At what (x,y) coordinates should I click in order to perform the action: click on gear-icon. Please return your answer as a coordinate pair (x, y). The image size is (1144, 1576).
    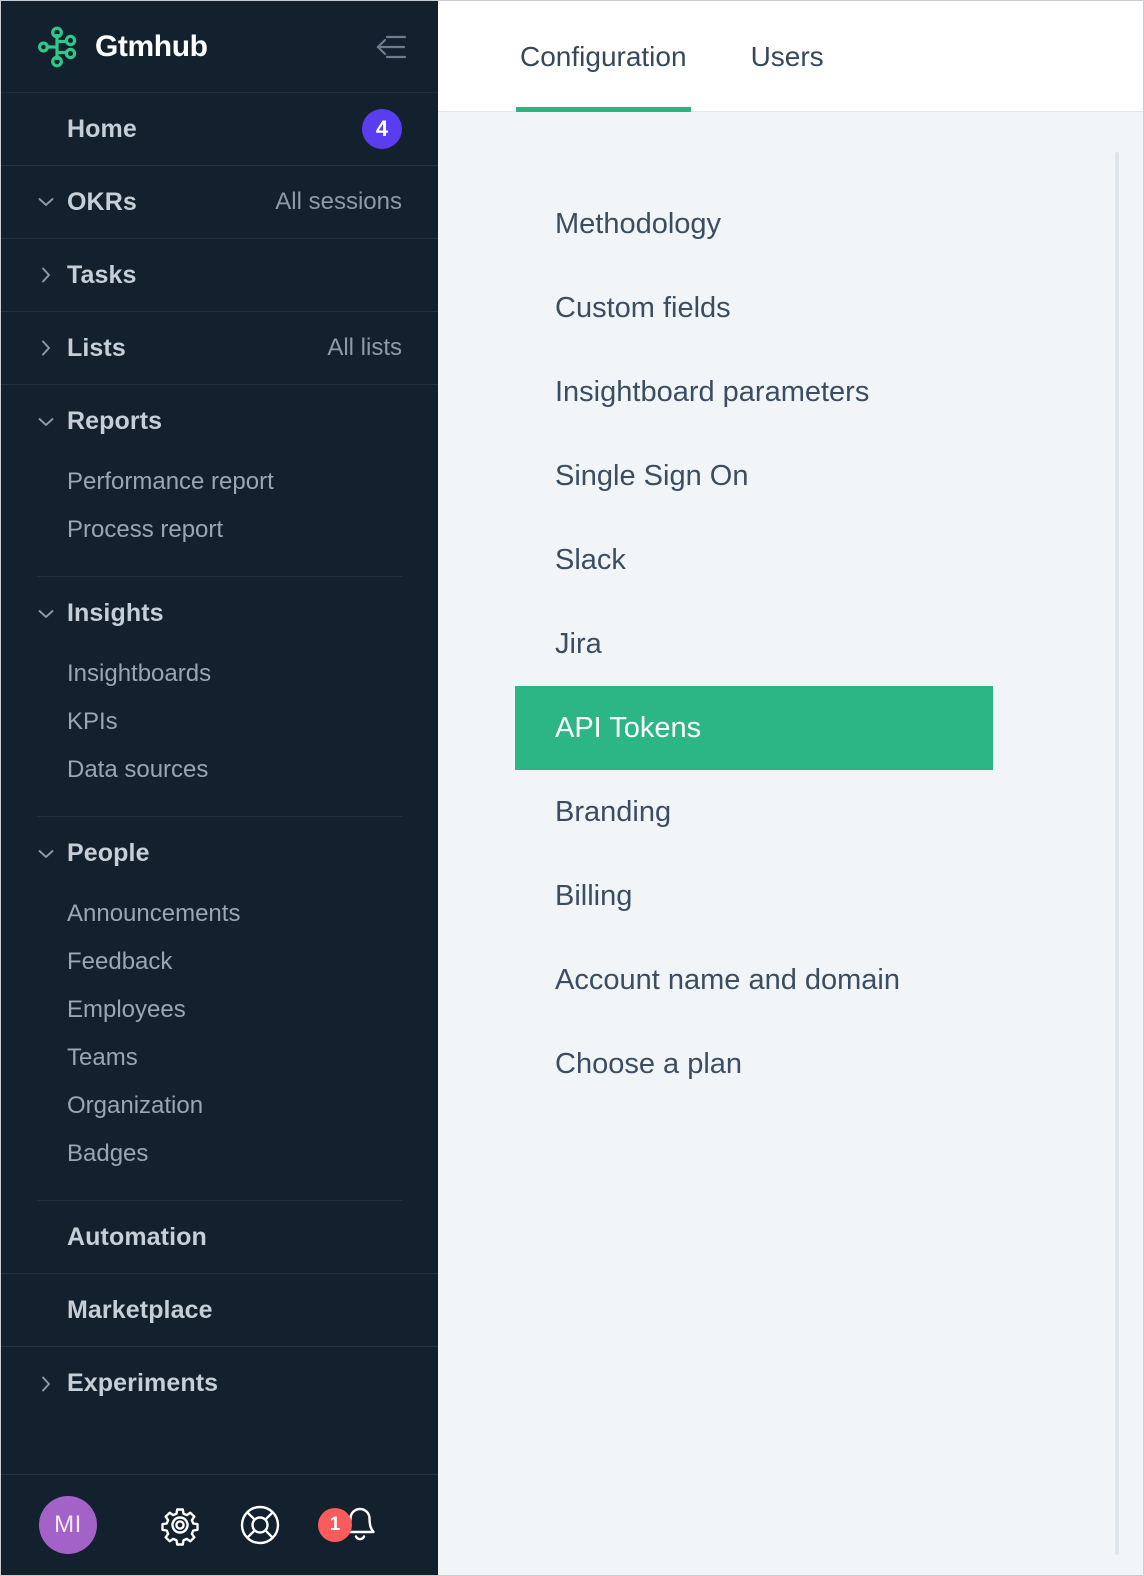
    Looking at the image, I should click on (180, 1525).